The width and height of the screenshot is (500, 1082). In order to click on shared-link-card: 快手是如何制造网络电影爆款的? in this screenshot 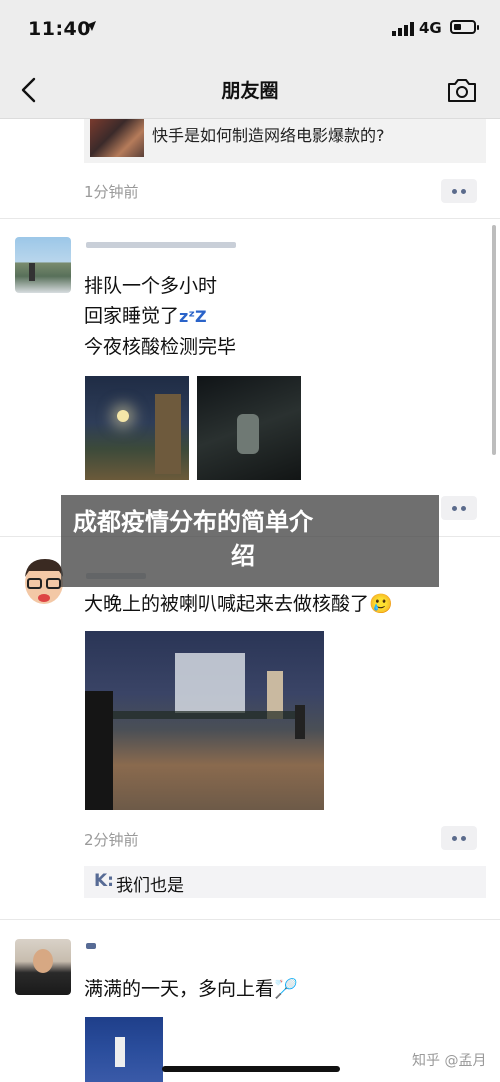, I will do `click(285, 141)`.